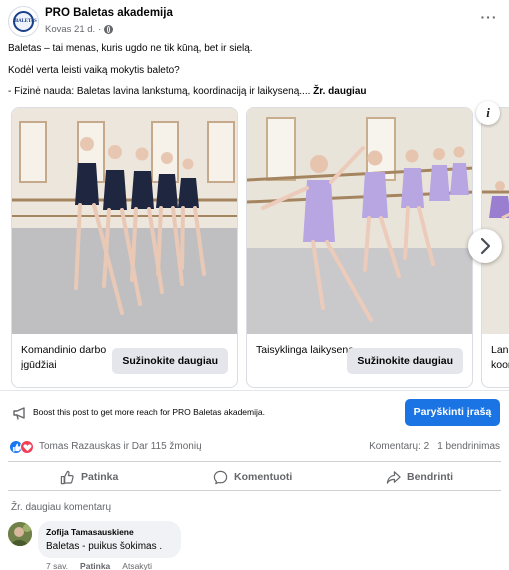 The image size is (509, 570). I want to click on ballet-photo-partial, so click(495, 221).